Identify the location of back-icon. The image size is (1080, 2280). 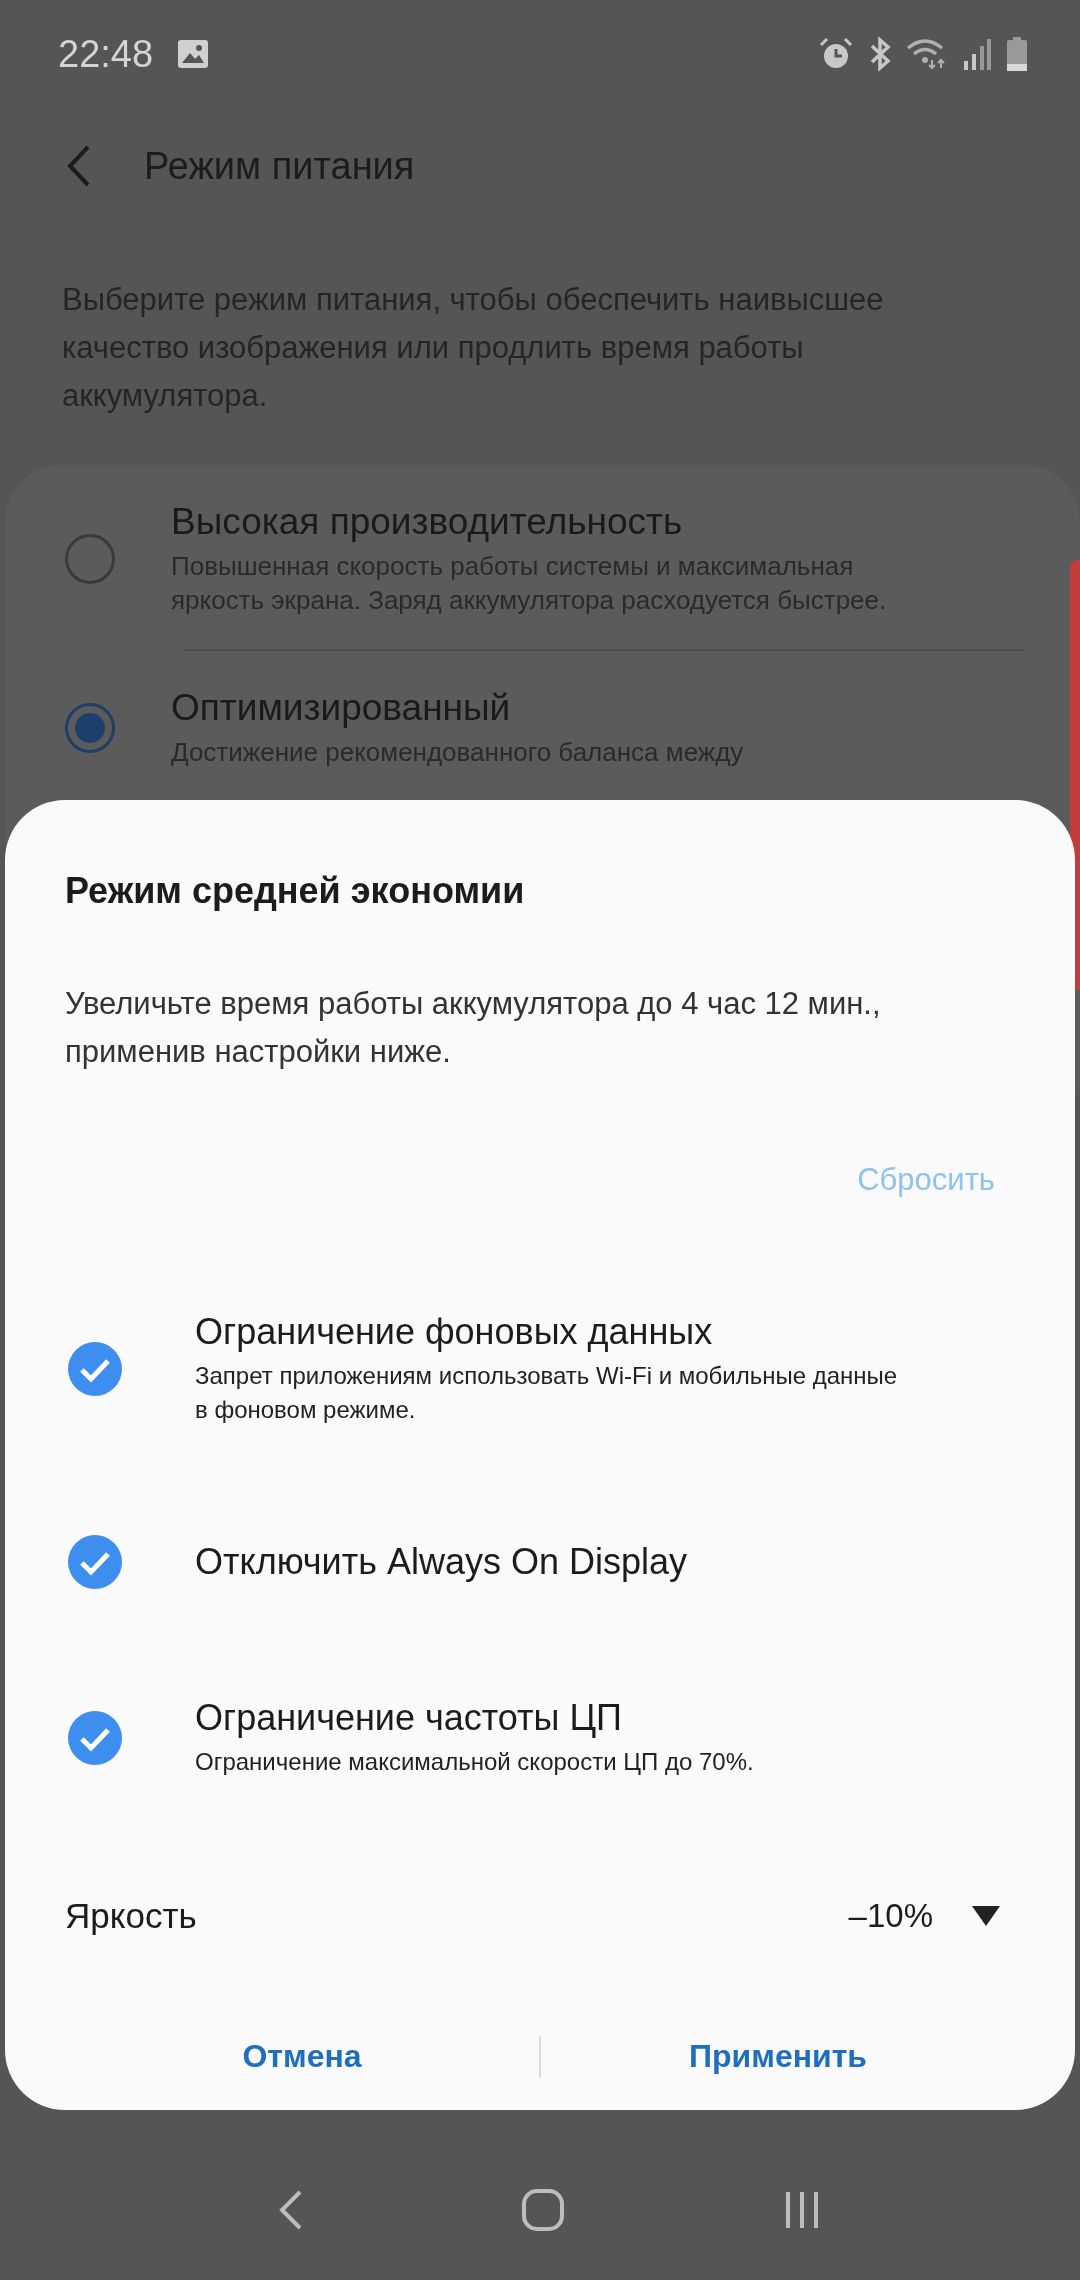
(79, 166).